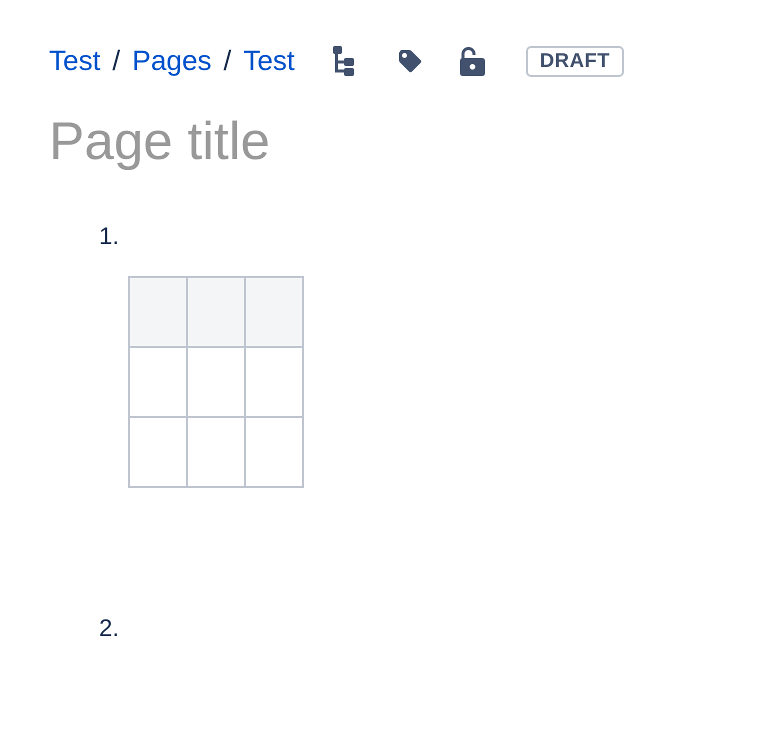 This screenshot has width=770, height=750. What do you see at coordinates (172, 61) in the screenshot?
I see `breadcrumb-link: Pages` at bounding box center [172, 61].